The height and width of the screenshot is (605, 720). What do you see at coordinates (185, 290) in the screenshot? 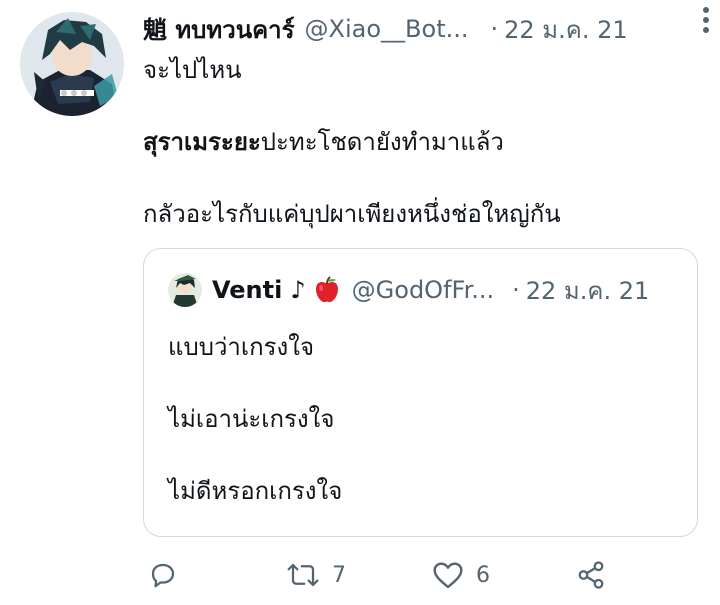
I see `quoted-author-avatar` at bounding box center [185, 290].